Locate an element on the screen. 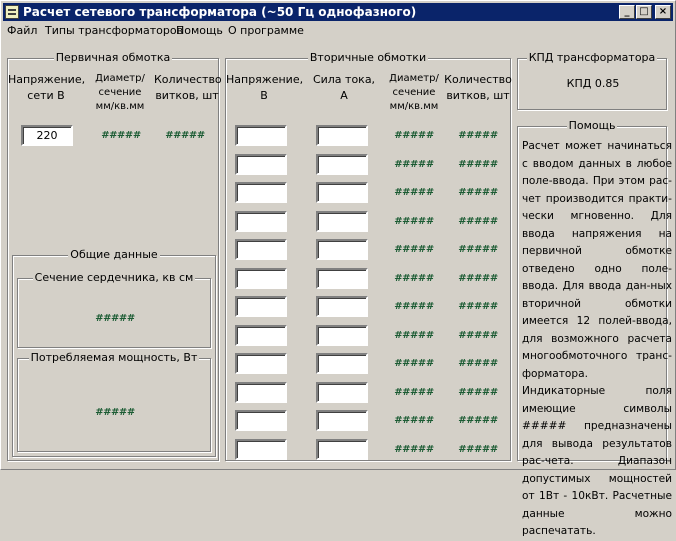 The width and height of the screenshot is (676, 541). menu-file: Файл is located at coordinates (22, 30).